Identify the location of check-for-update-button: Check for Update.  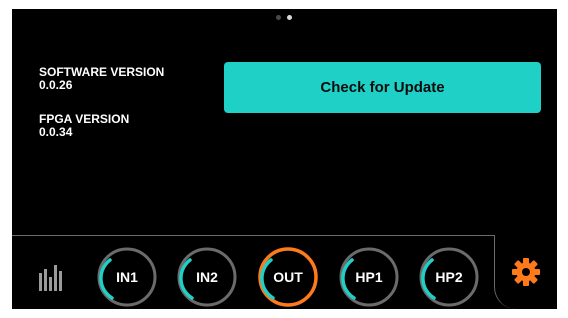
(382, 87).